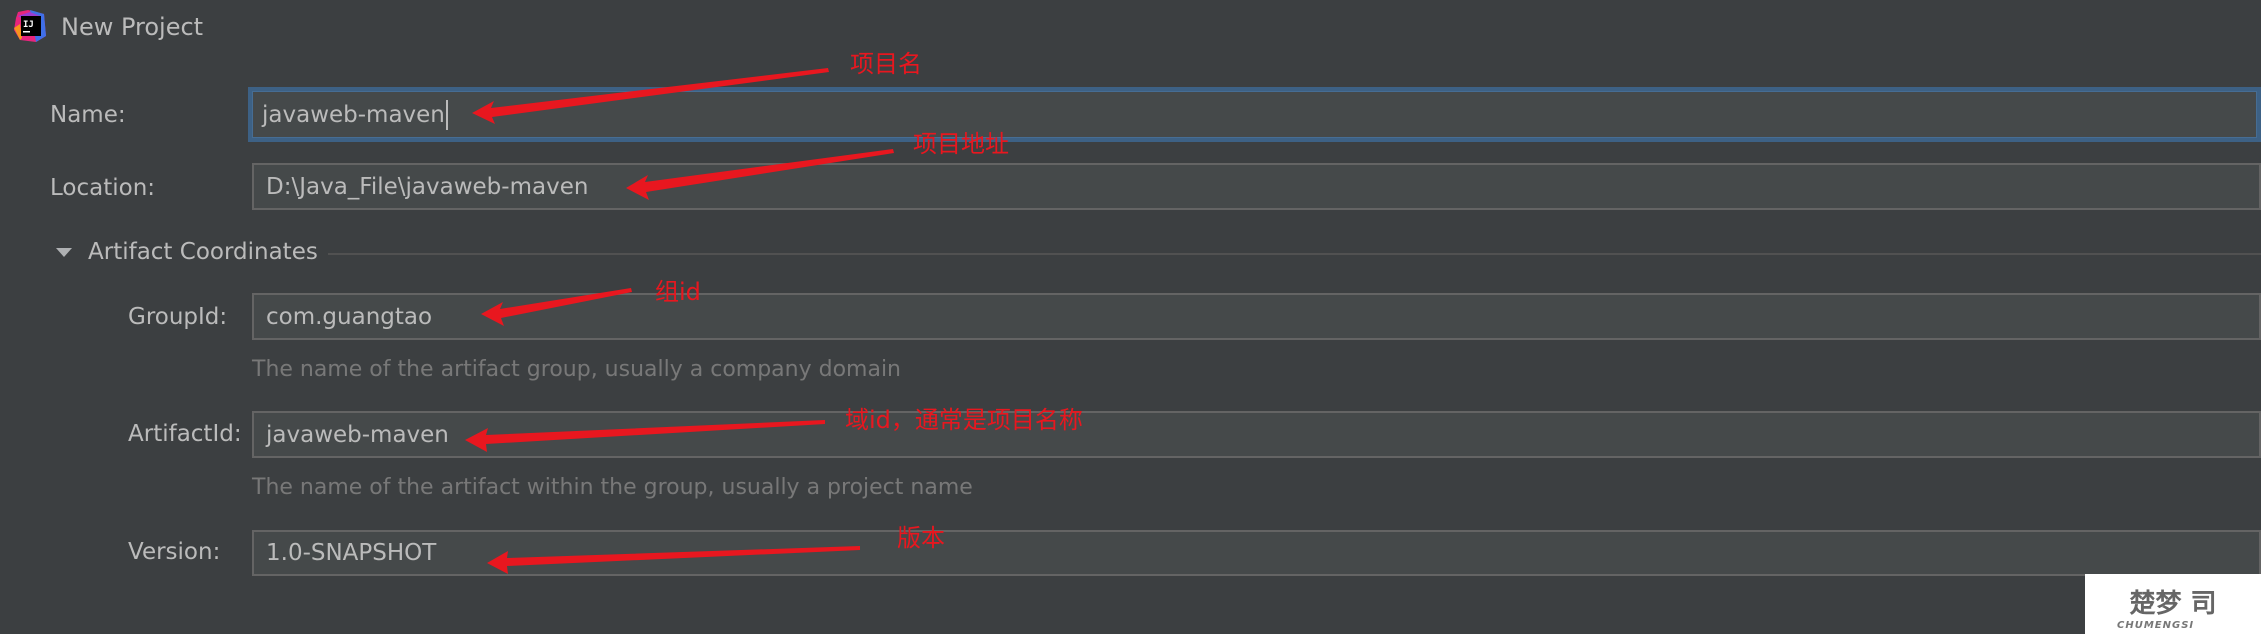 This screenshot has width=2261, height=634. Describe the element at coordinates (349, 316) in the screenshot. I see `group-id-input-value: com.guangtao` at that location.